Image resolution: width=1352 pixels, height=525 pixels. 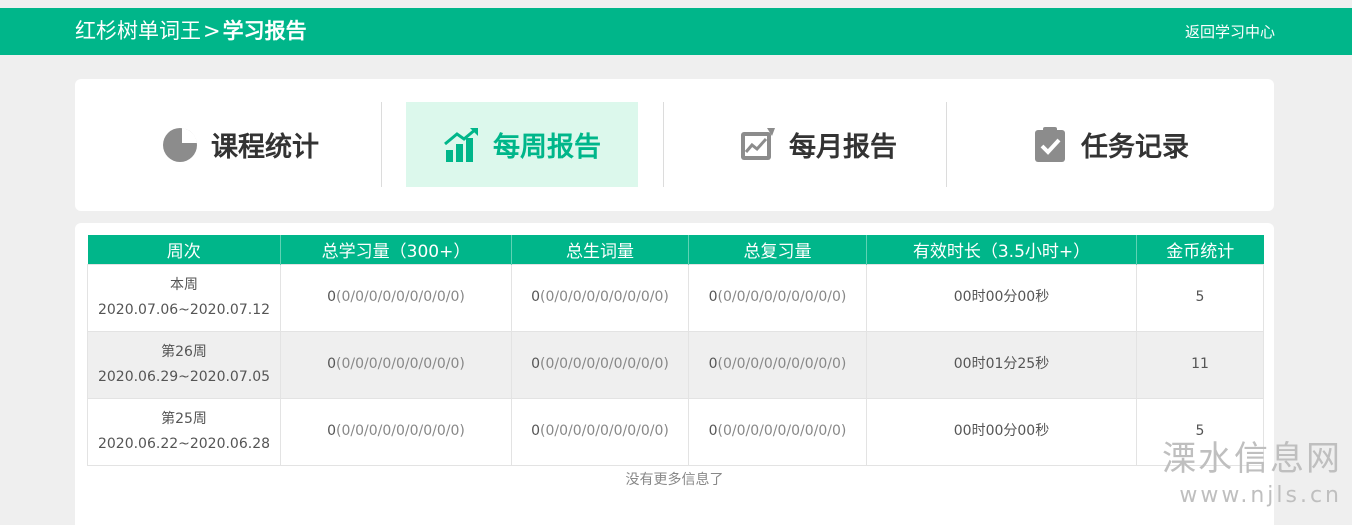 I want to click on week-cell: 第26周 2020.06.29~2020.07.05, so click(x=184, y=364).